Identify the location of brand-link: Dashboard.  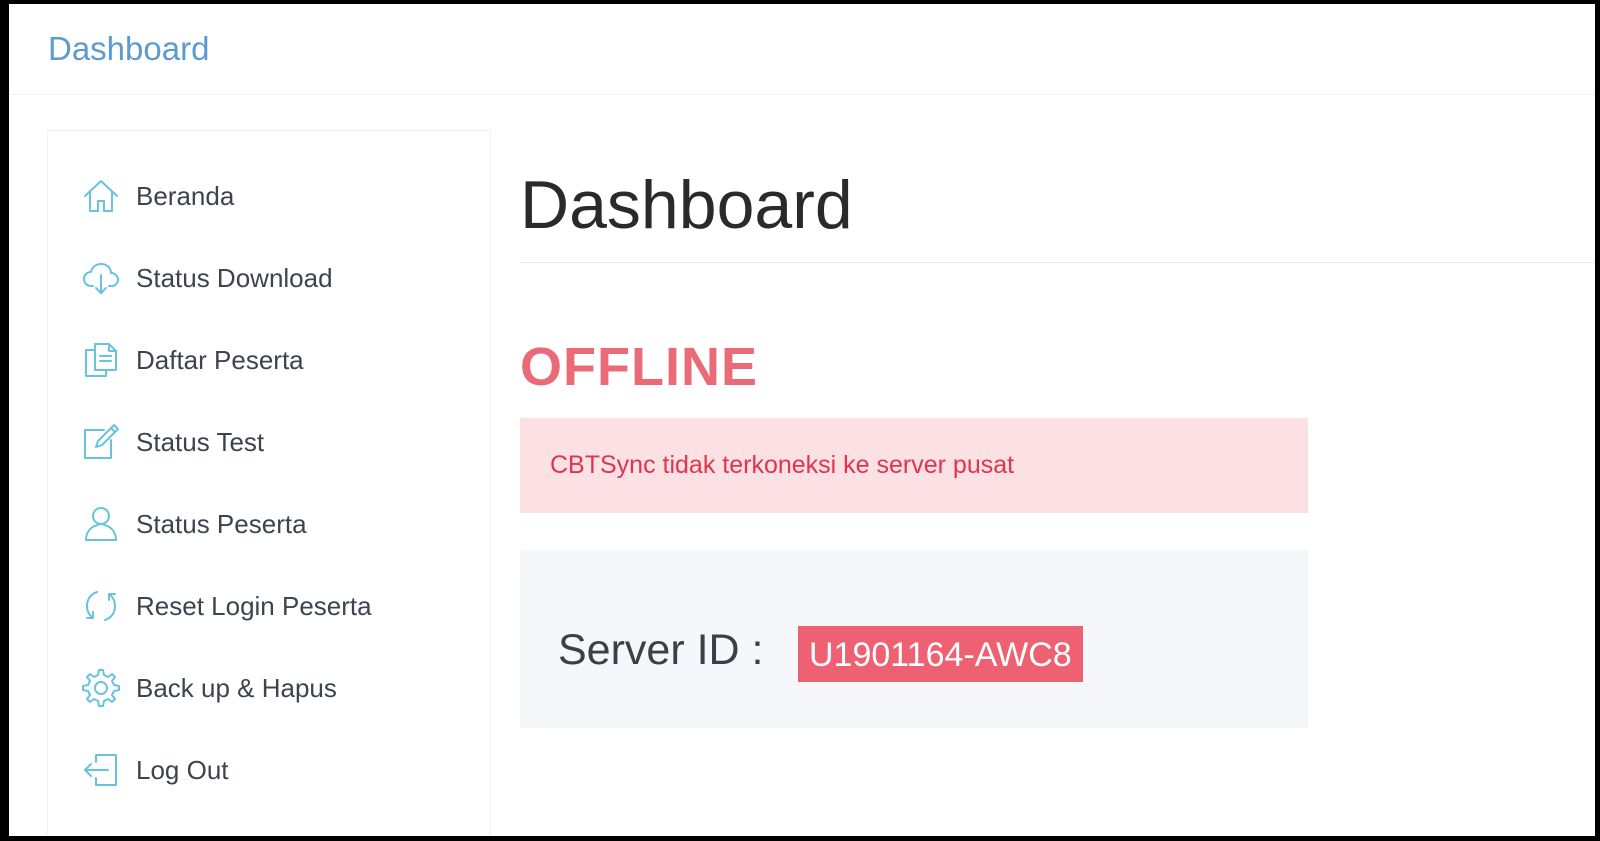
(128, 49).